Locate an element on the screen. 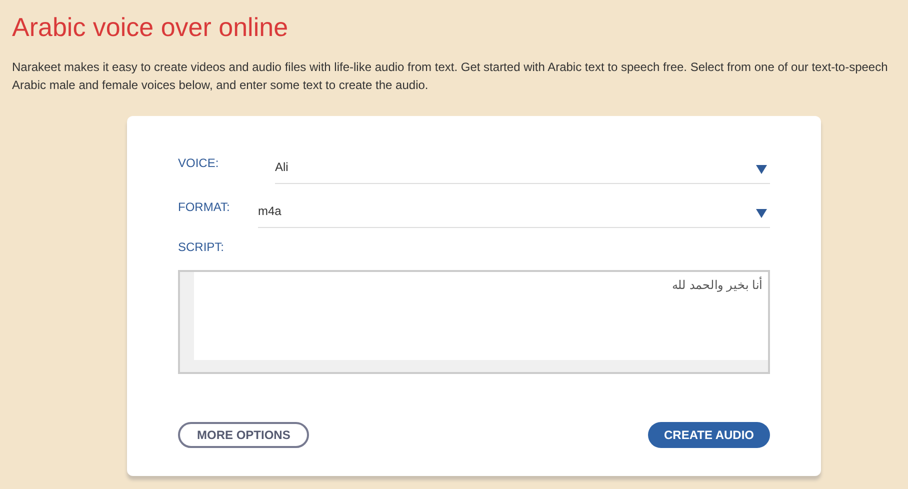 Image resolution: width=908 pixels, height=489 pixels. create-audio-button: CREATE AUDIO is located at coordinates (709, 435).